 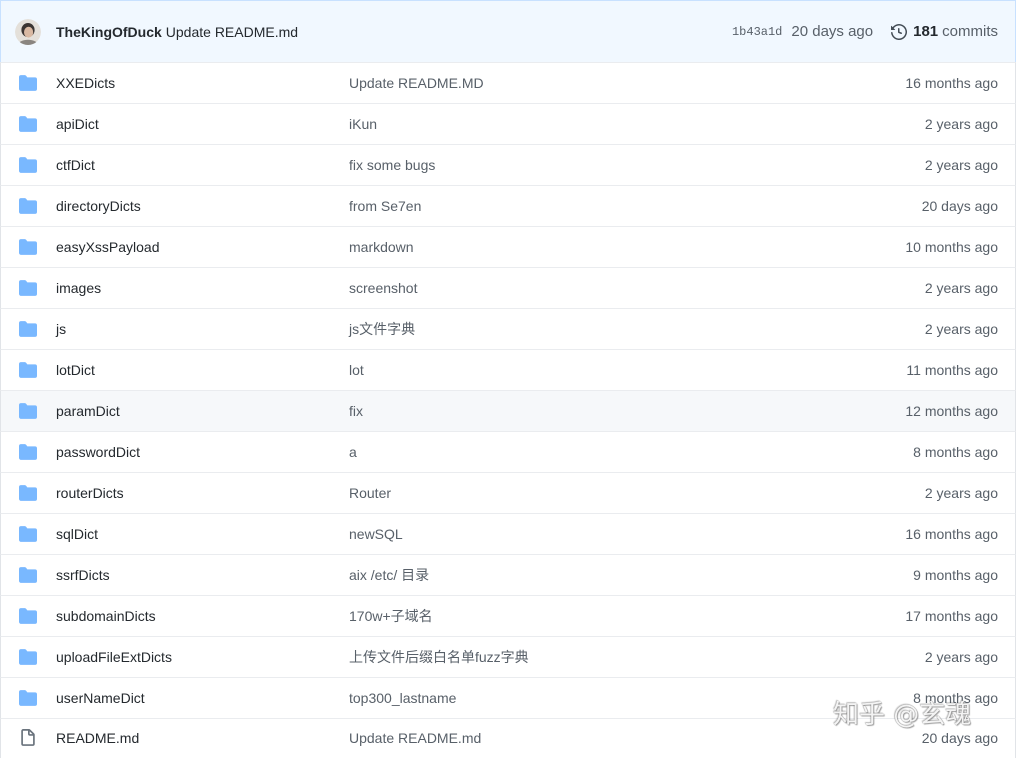 What do you see at coordinates (970, 31) in the screenshot?
I see `commits-label: commits` at bounding box center [970, 31].